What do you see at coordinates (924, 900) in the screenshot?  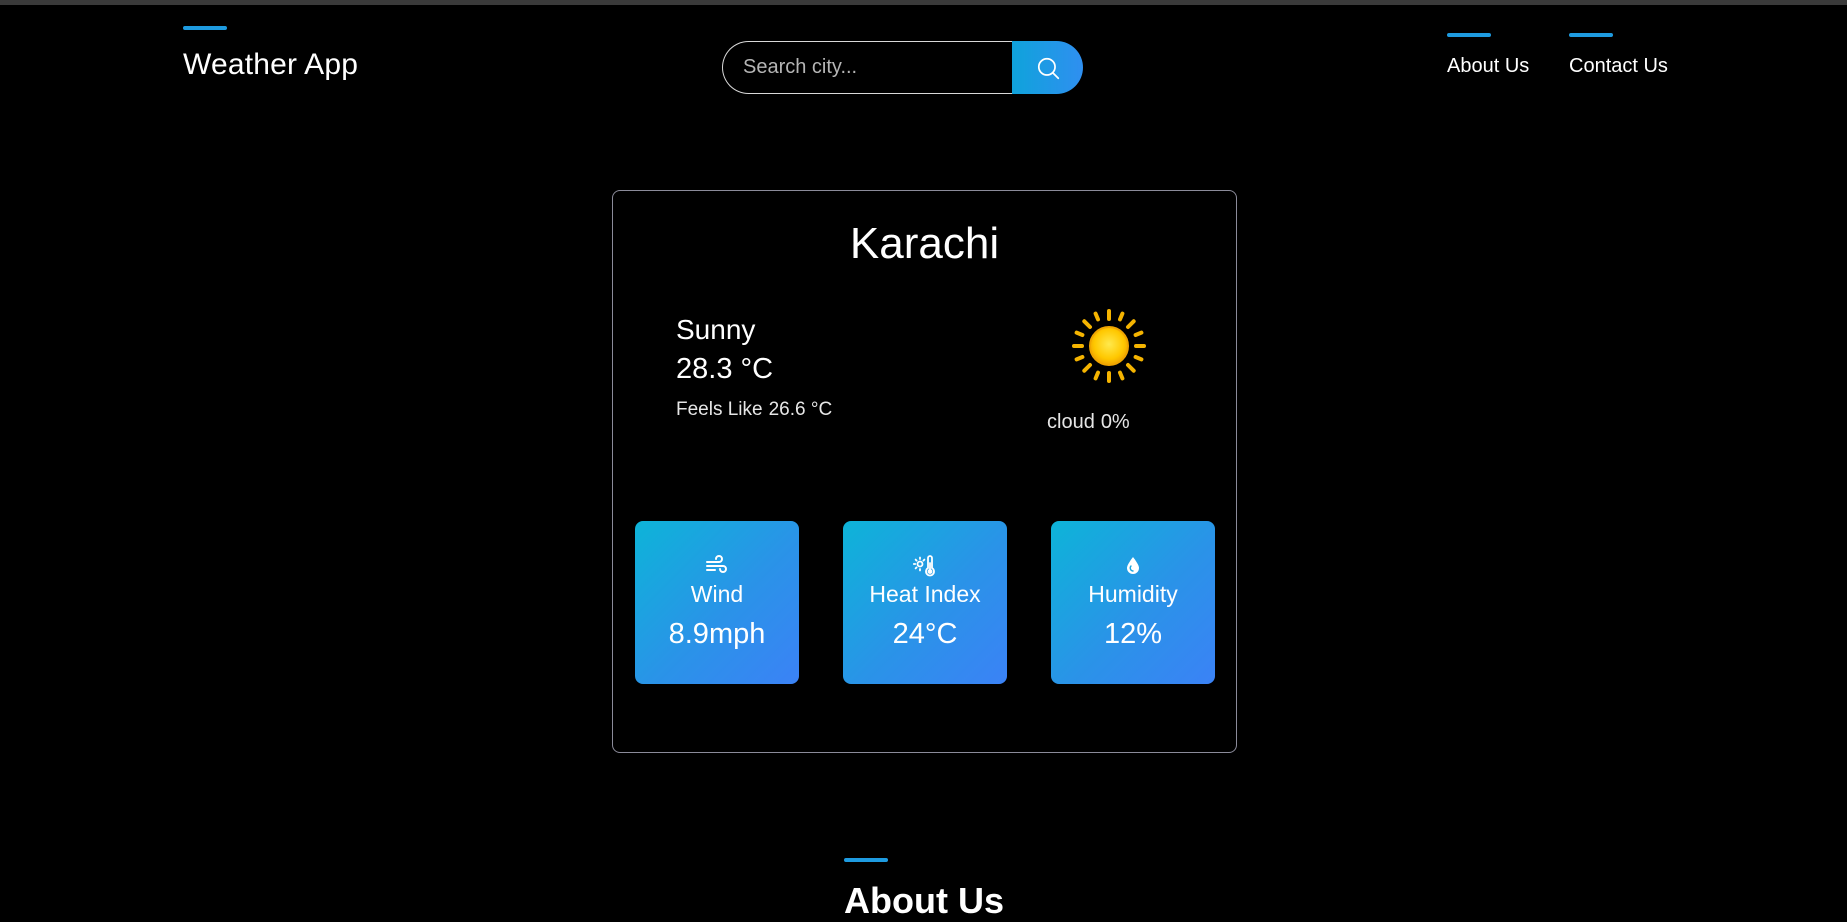 I see `about-heading: About Us` at bounding box center [924, 900].